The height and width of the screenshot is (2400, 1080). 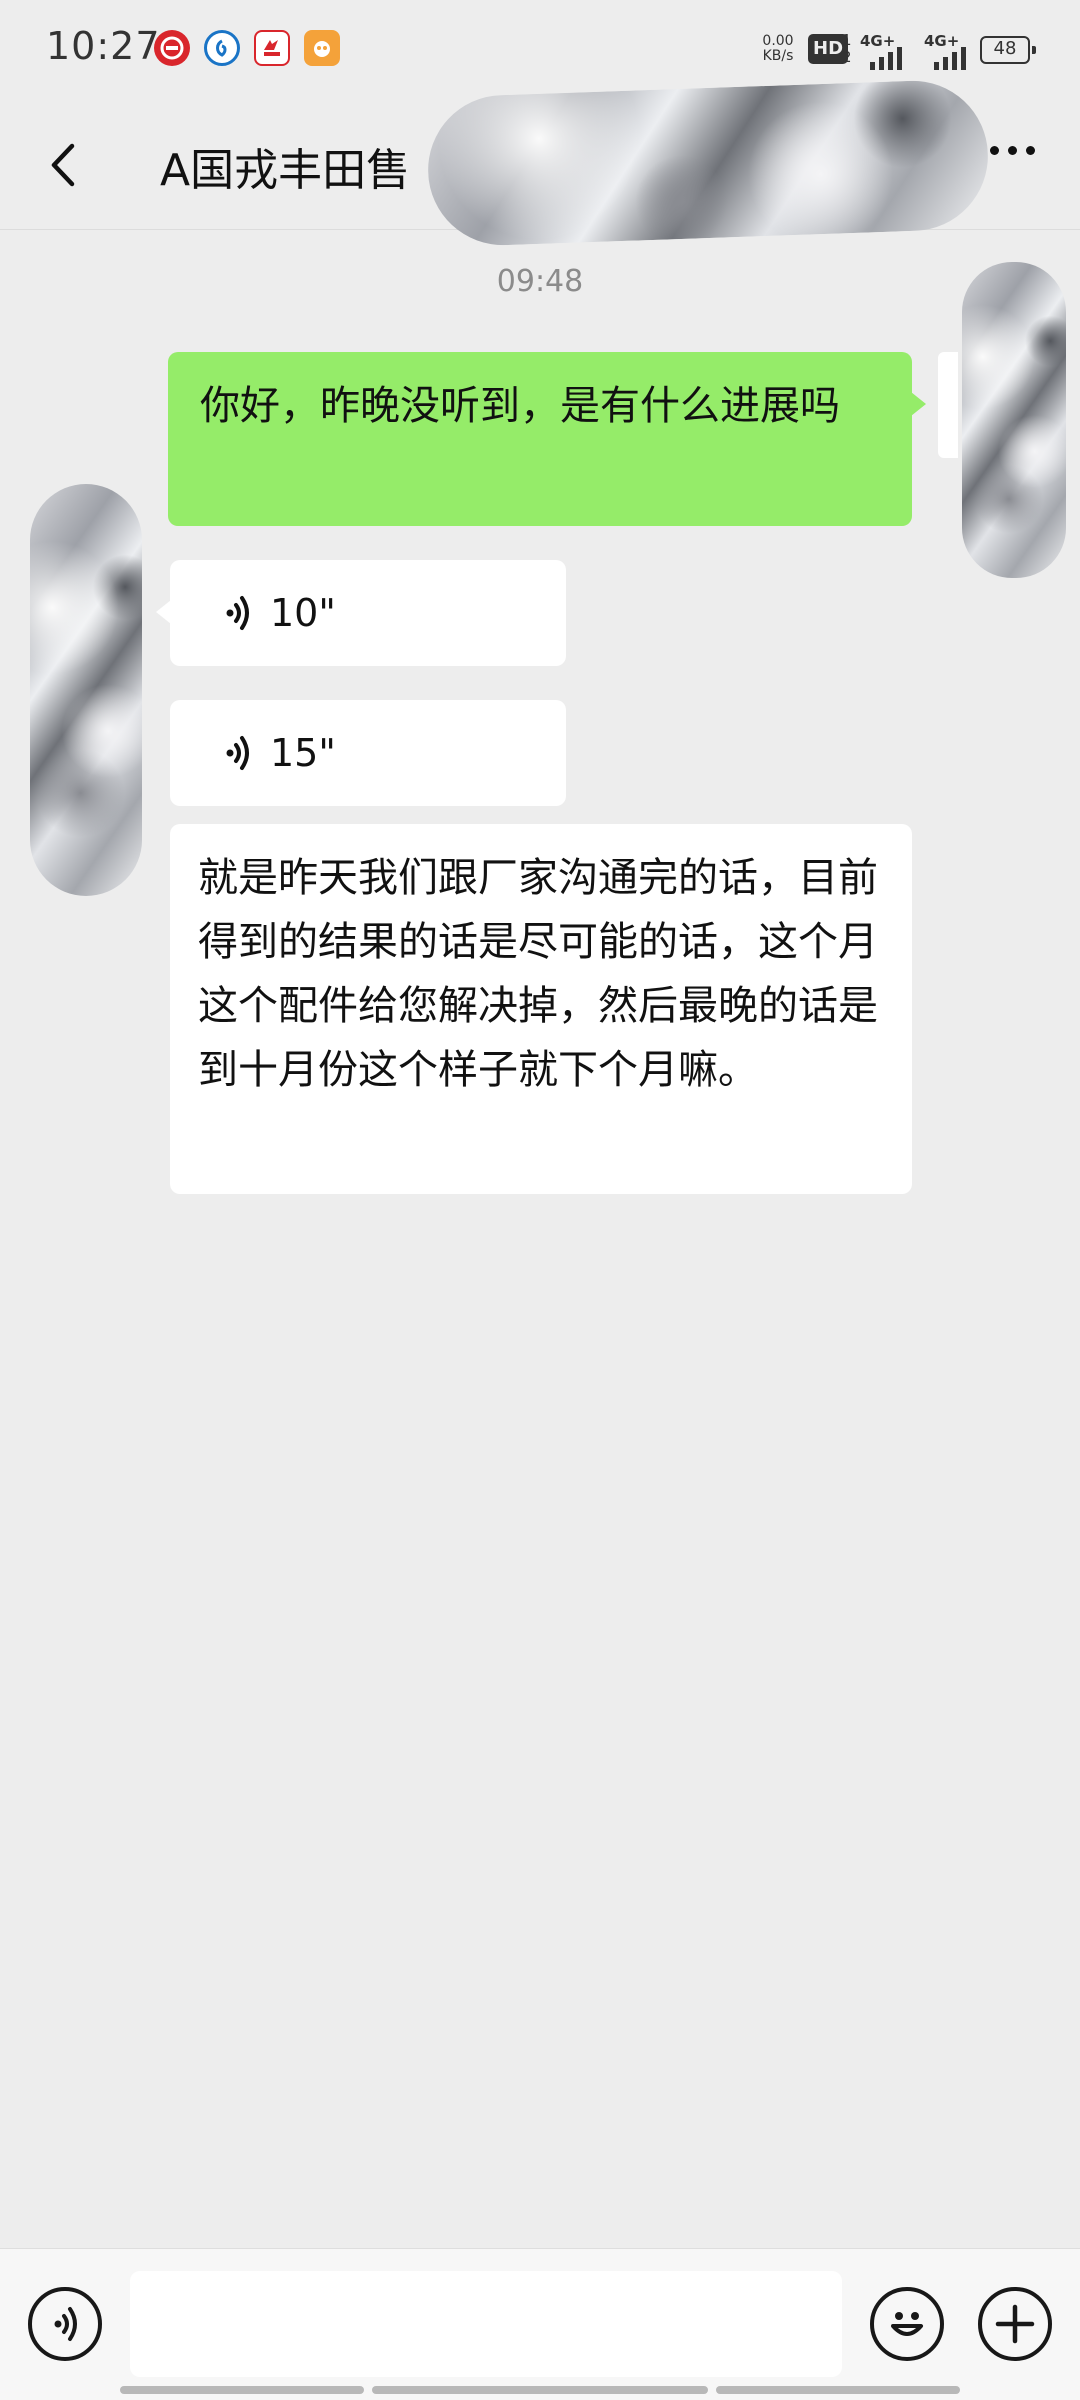 I want to click on chat-title: A国戎丰田售, so click(x=285, y=170).